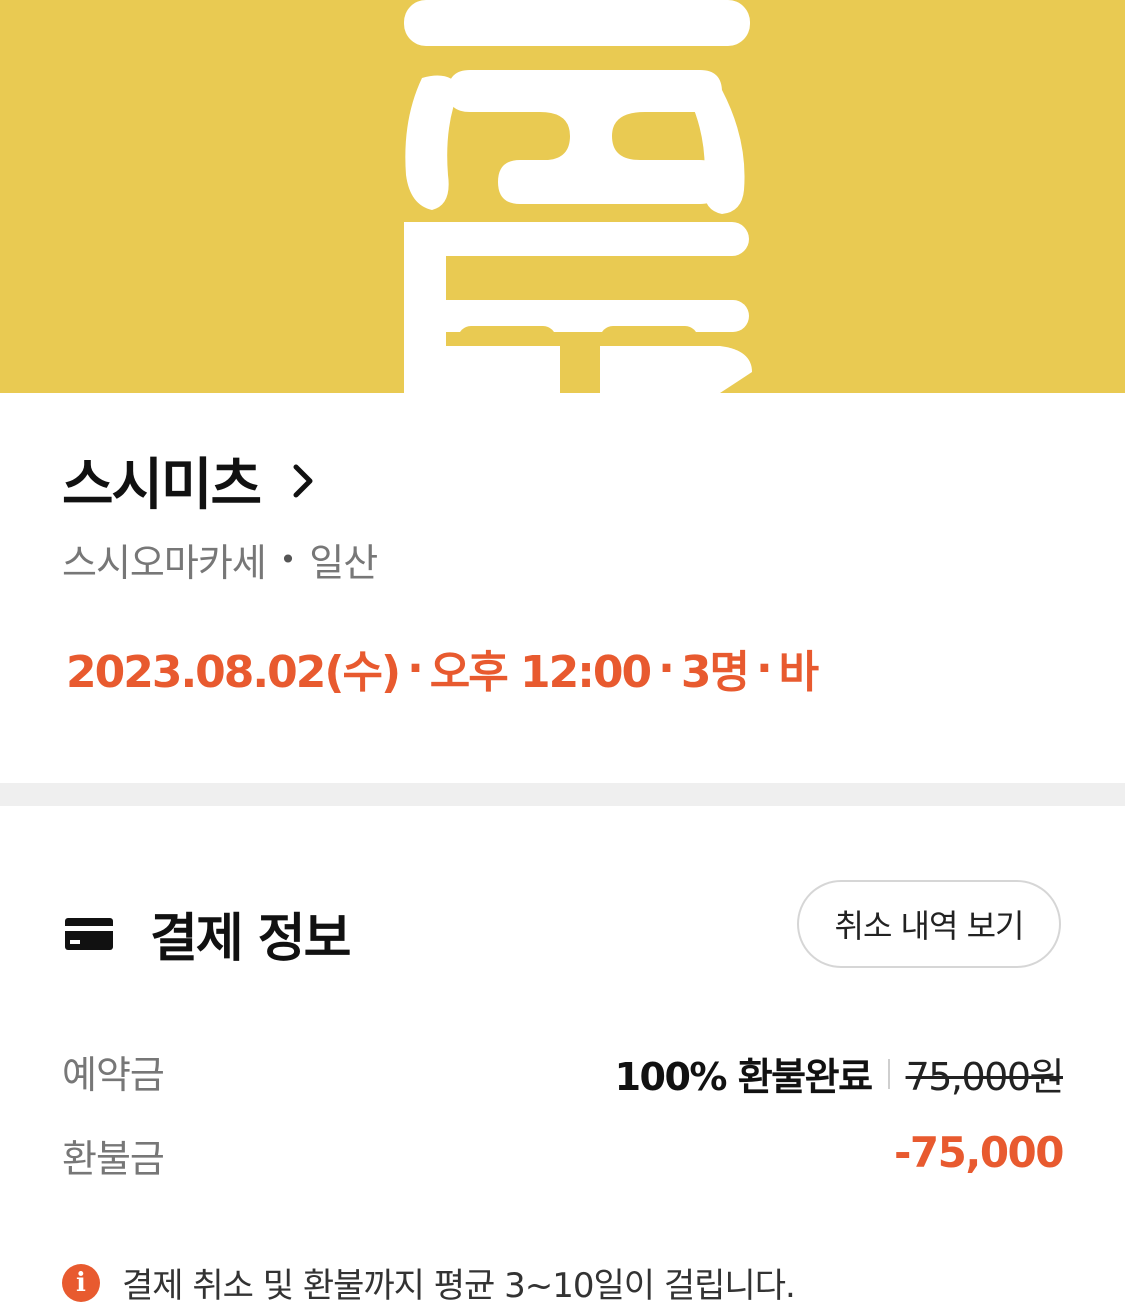  I want to click on refund-value: -75,000, so click(979, 1152).